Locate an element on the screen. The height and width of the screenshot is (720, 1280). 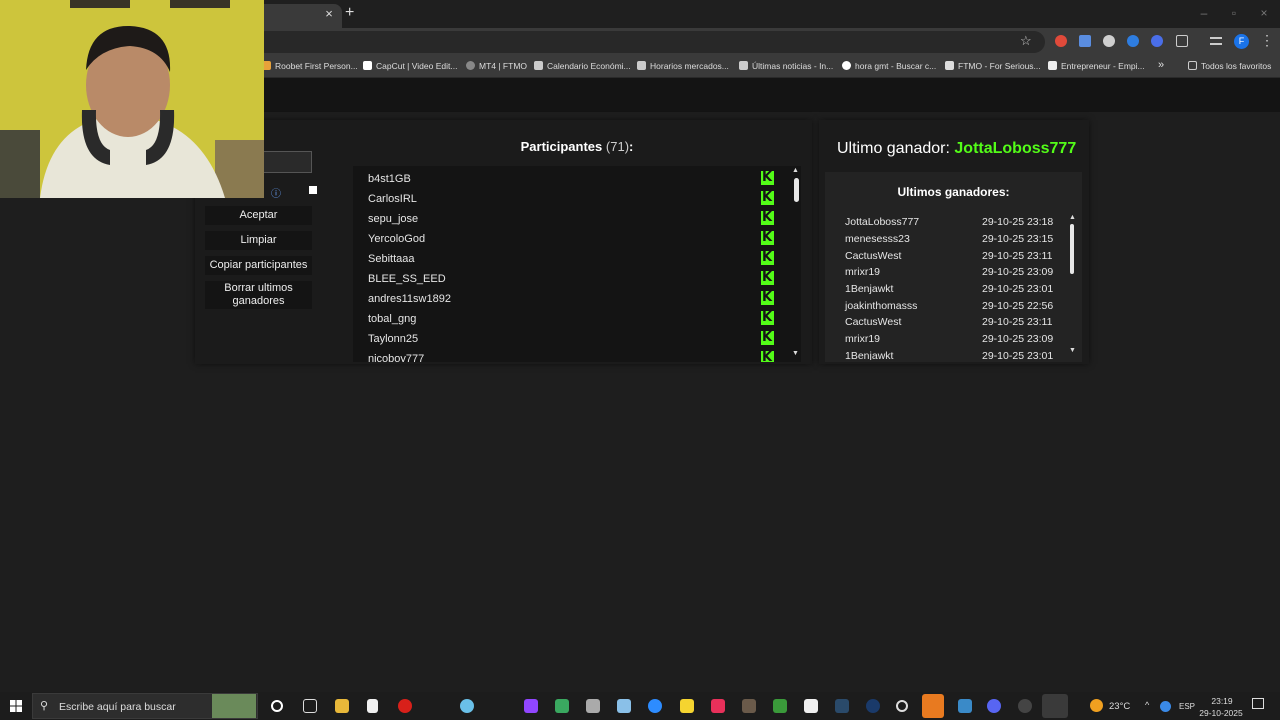
file-explorer-icon is located at coordinates (342, 706).